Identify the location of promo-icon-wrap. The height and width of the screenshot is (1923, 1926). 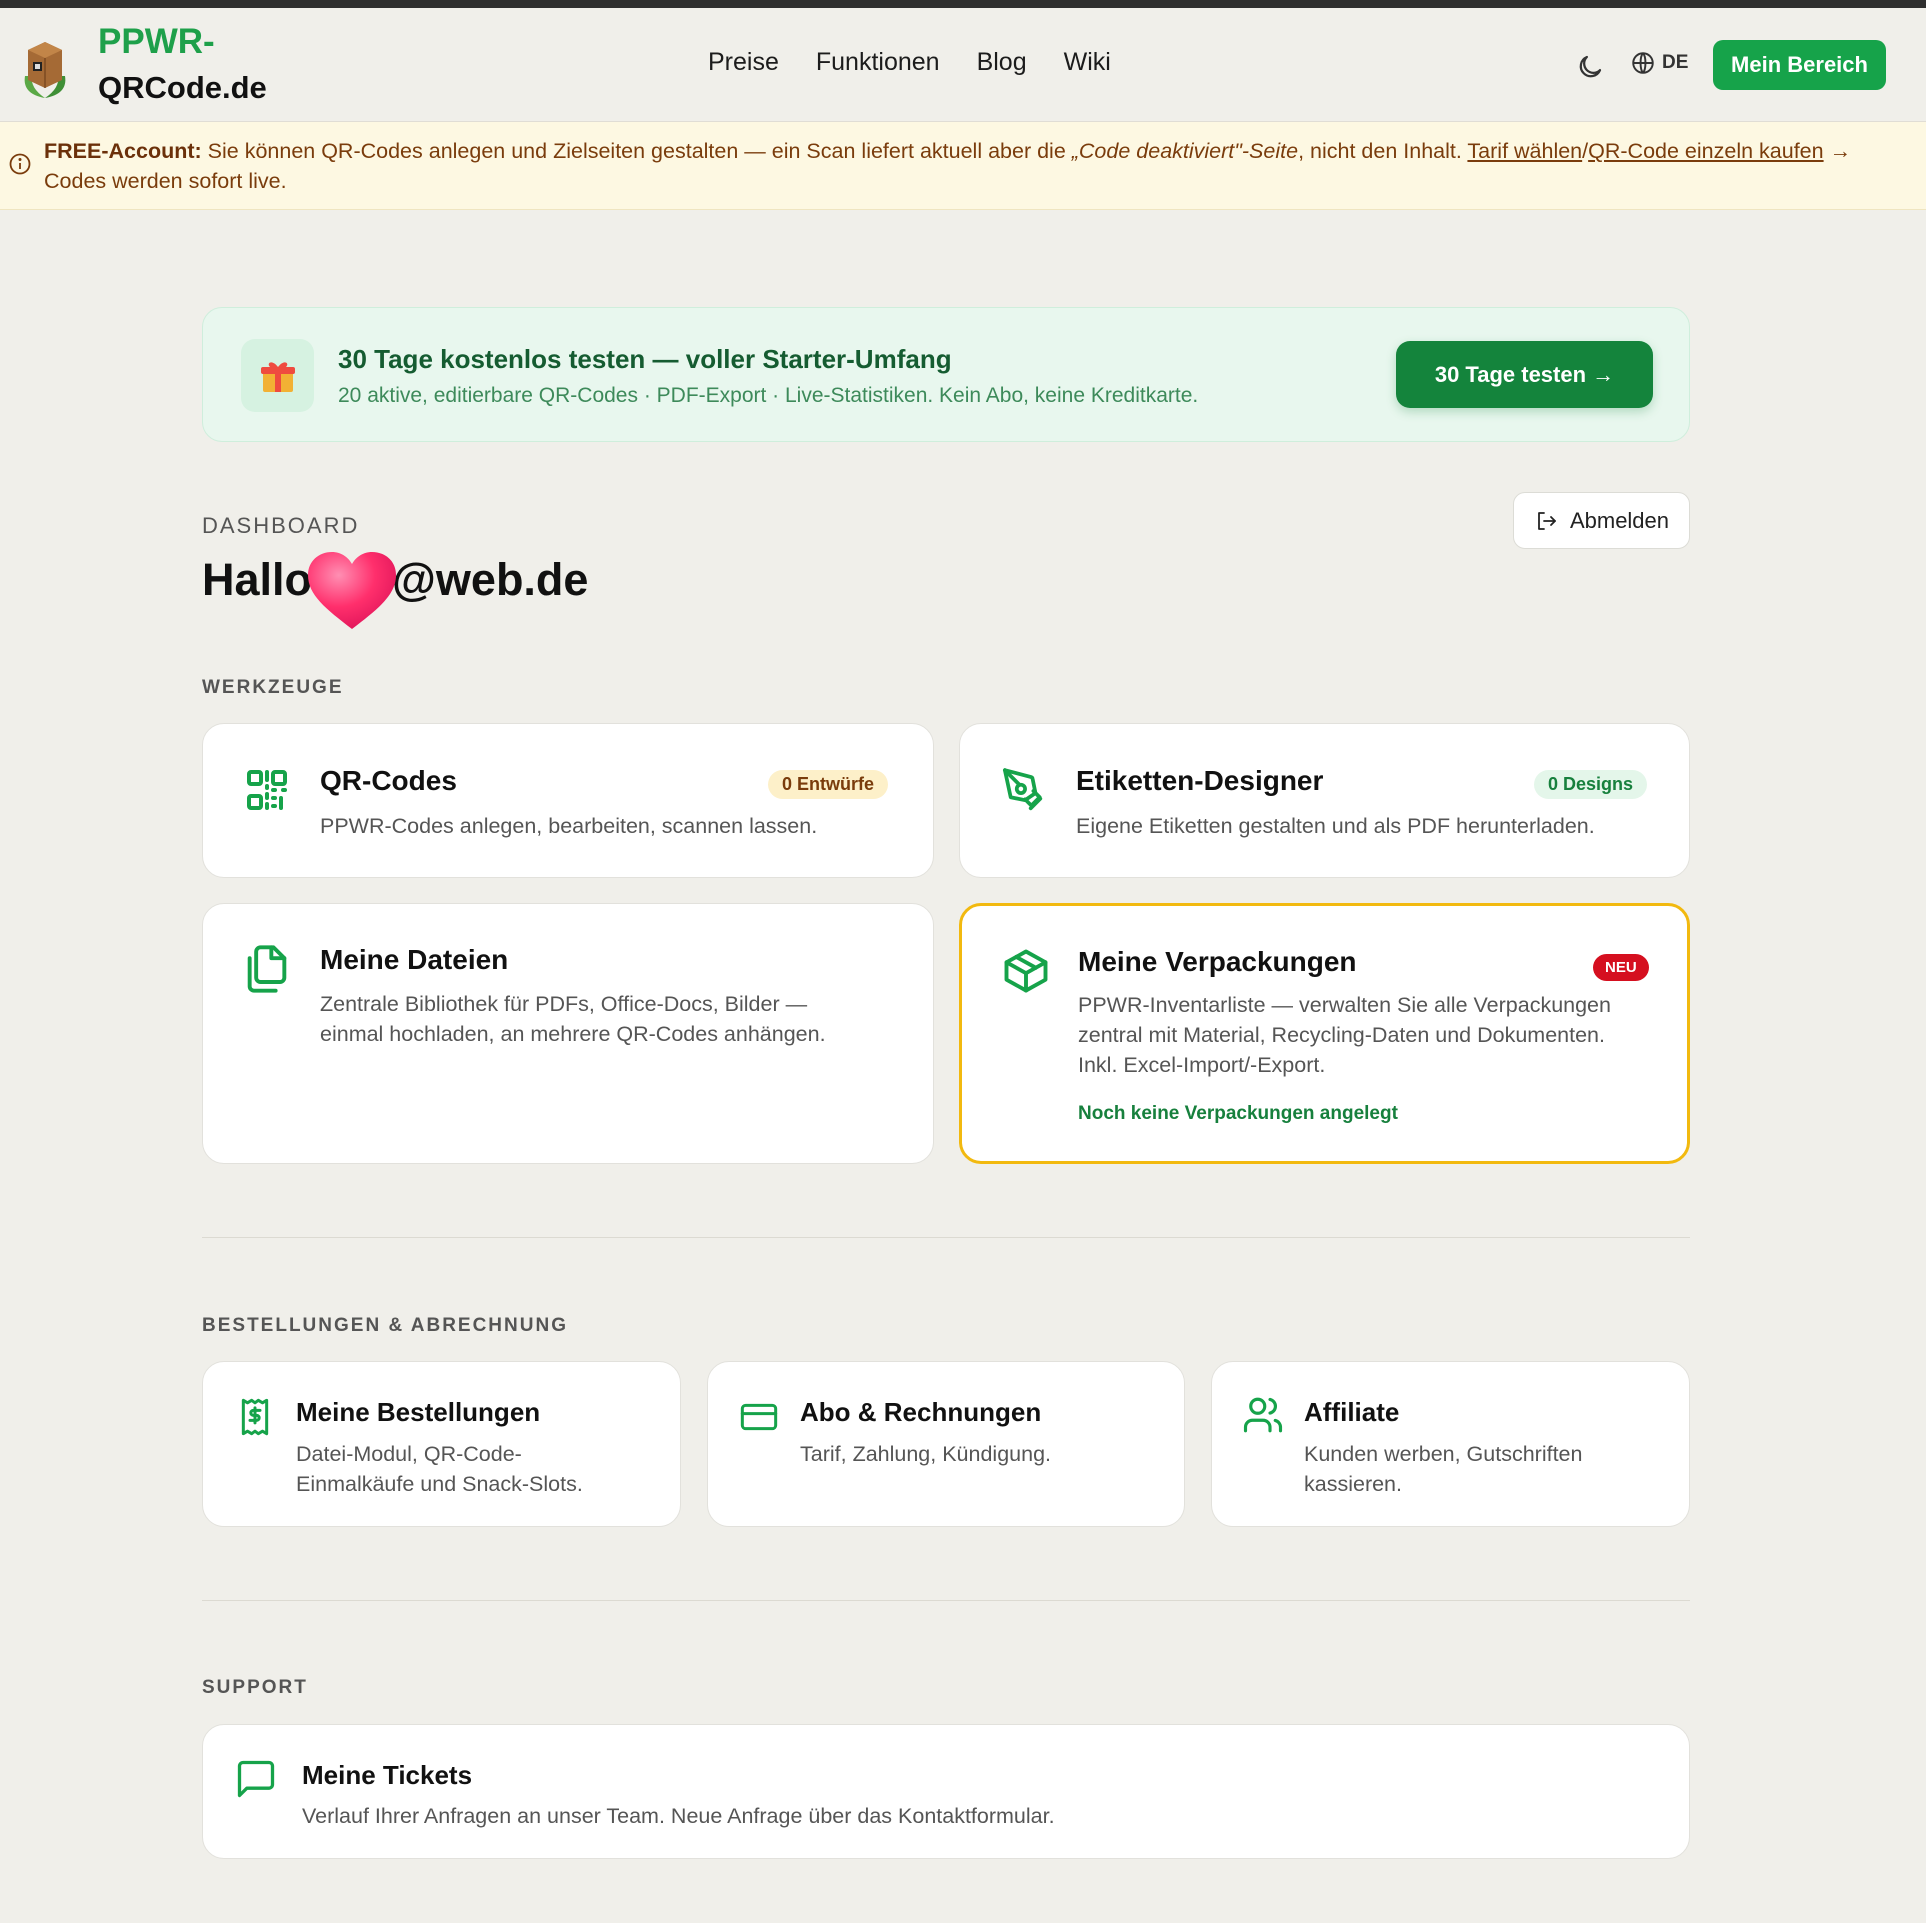
(277, 375).